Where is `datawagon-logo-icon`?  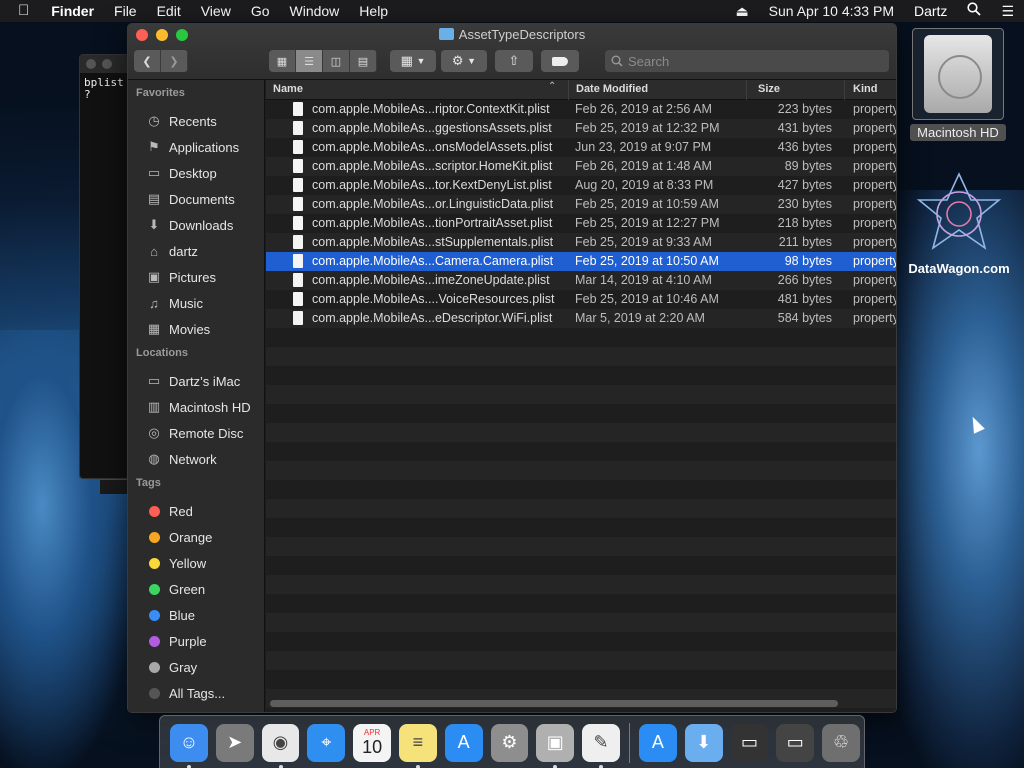 datawagon-logo-icon is located at coordinates (959, 214).